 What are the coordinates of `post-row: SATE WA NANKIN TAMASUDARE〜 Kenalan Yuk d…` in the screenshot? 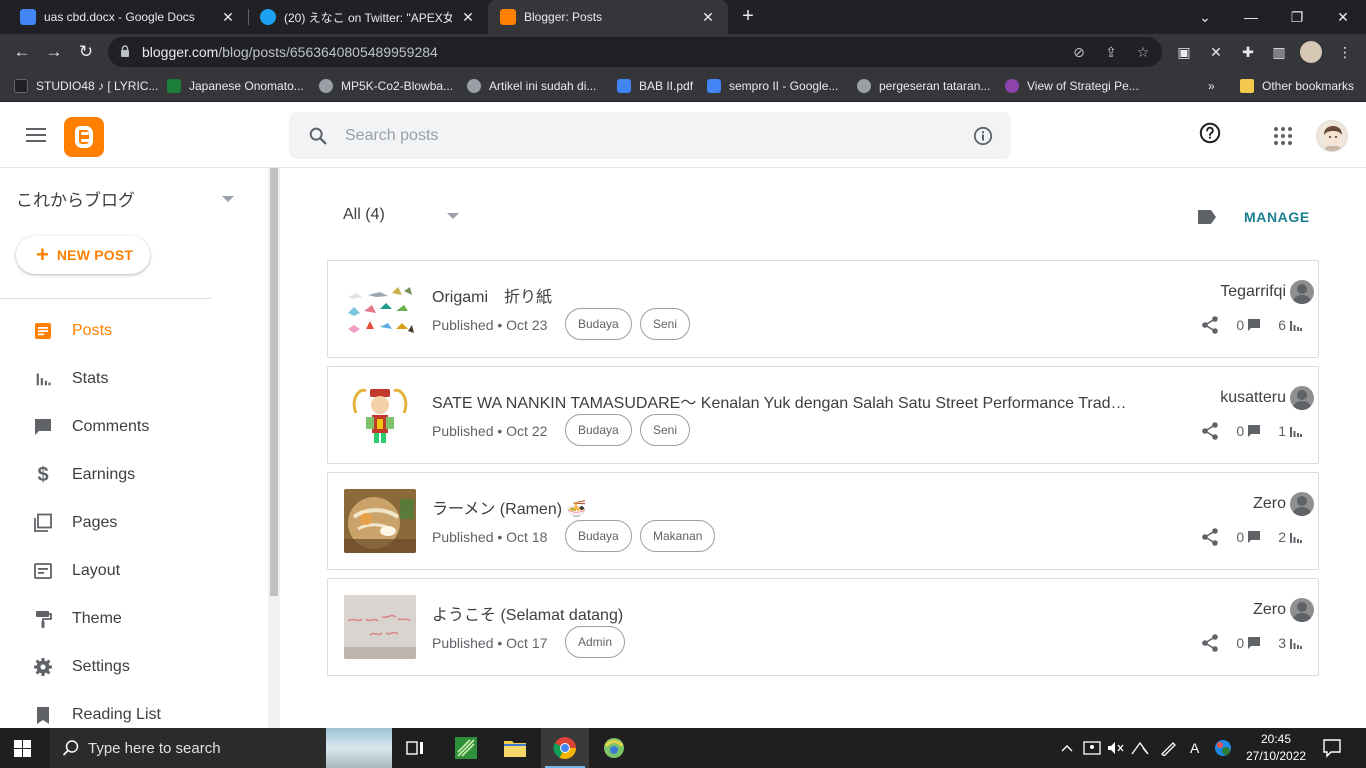 It's located at (823, 415).